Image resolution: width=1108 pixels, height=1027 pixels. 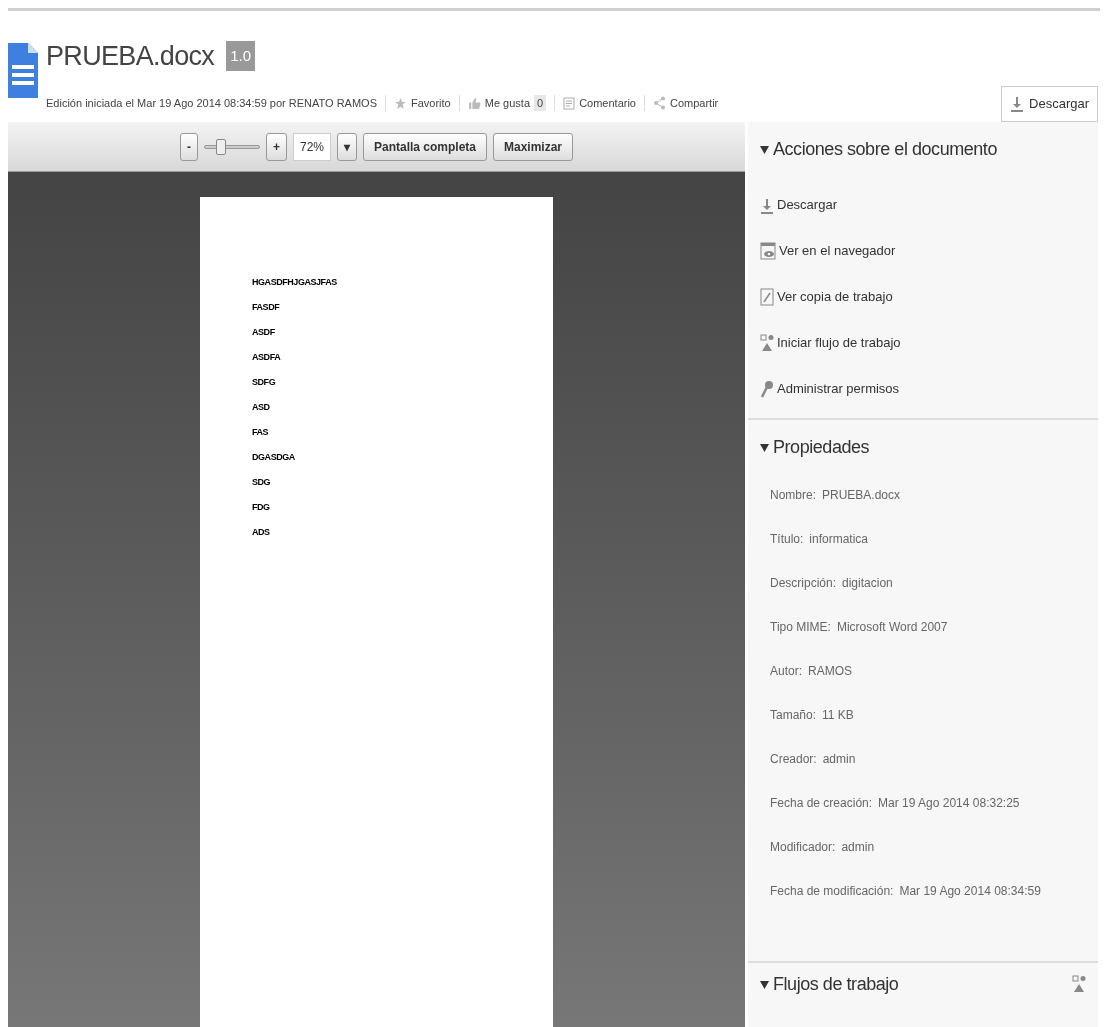 I want to click on pencil-icon, so click(x=767, y=297).